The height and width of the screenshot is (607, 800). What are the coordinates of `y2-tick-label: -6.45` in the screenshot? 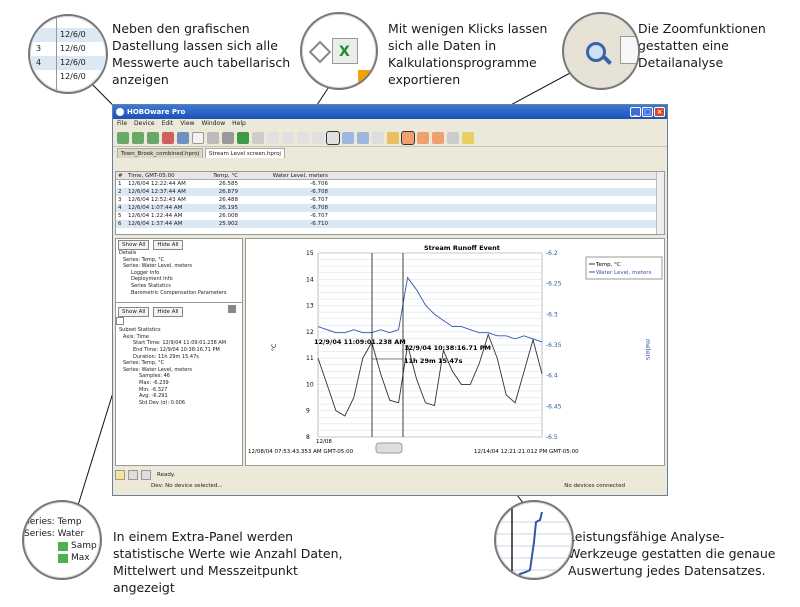 It's located at (554, 406).